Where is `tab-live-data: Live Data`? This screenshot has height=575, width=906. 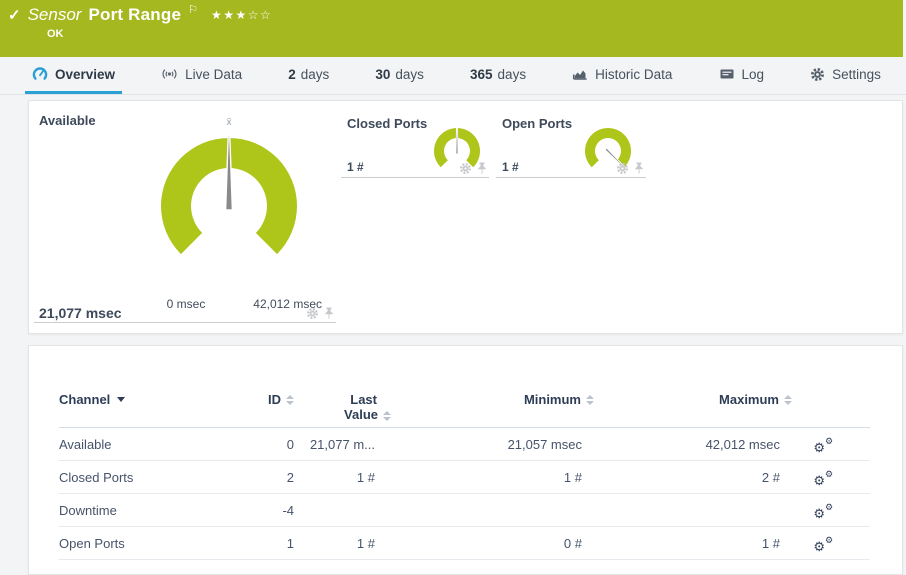
tab-live-data: Live Data is located at coordinates (201, 75).